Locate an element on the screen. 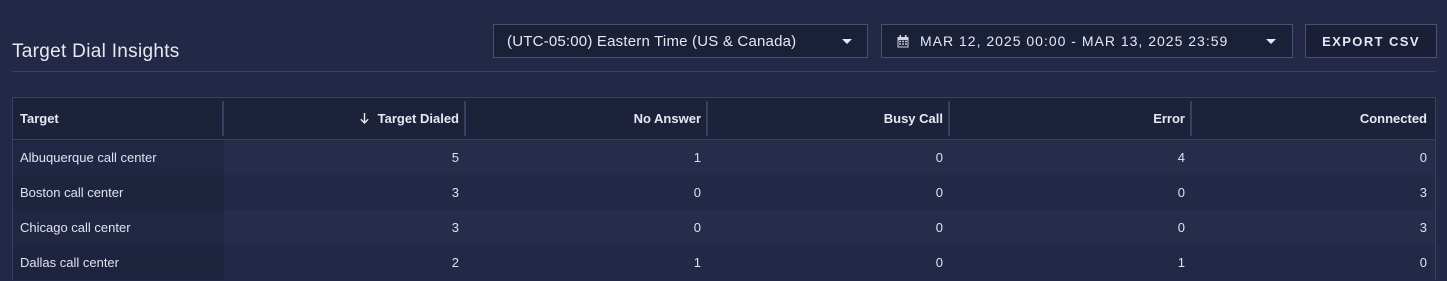  cell-target-dialed: 5 is located at coordinates (455, 157).